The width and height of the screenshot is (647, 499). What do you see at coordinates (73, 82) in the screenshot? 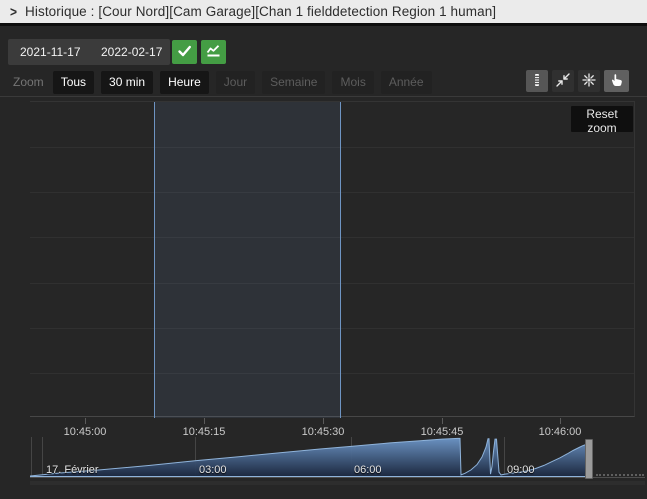
I see `zoom-button-tous: Tous` at bounding box center [73, 82].